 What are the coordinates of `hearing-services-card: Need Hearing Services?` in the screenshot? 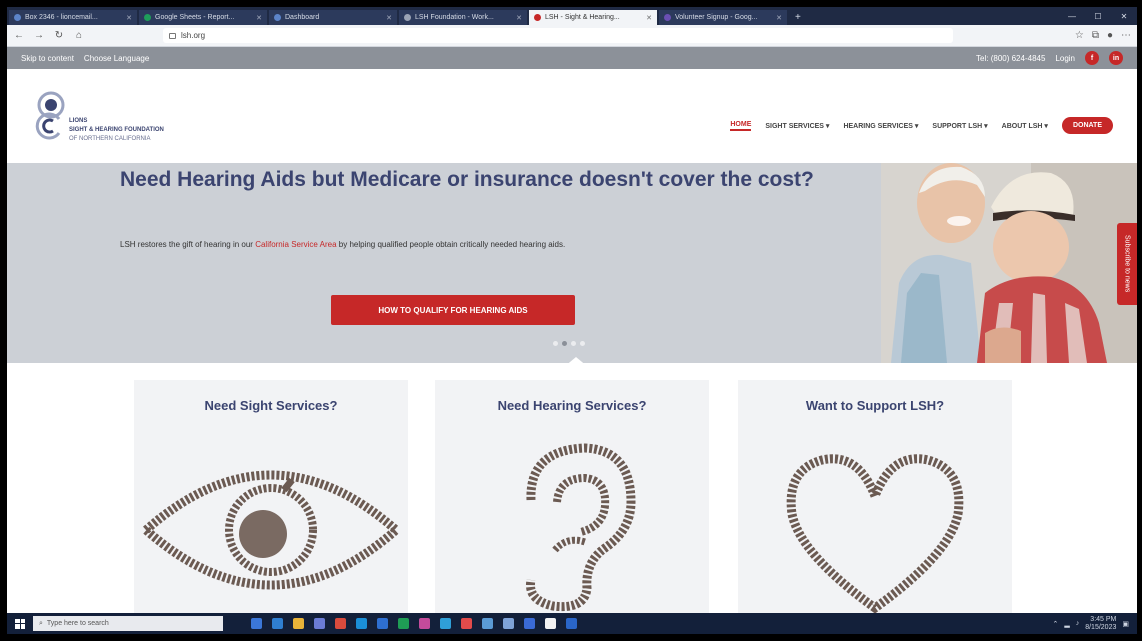 It's located at (572, 496).